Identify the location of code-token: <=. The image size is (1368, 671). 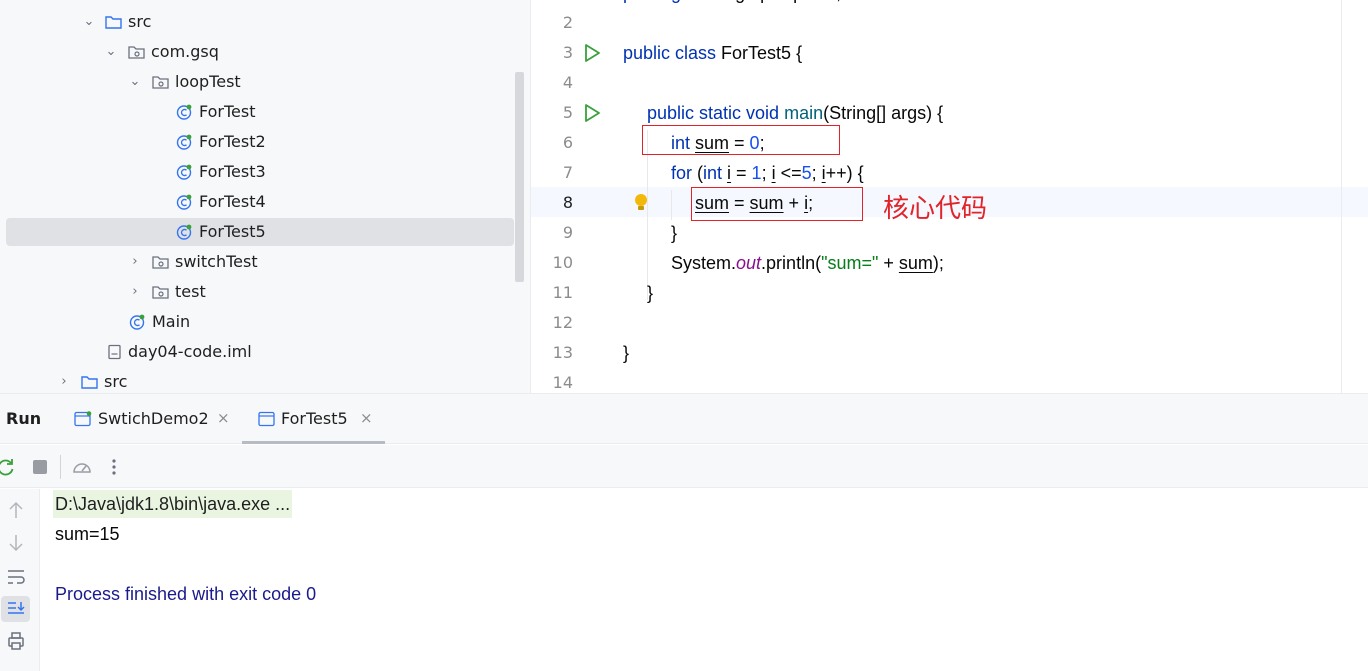
(788, 173).